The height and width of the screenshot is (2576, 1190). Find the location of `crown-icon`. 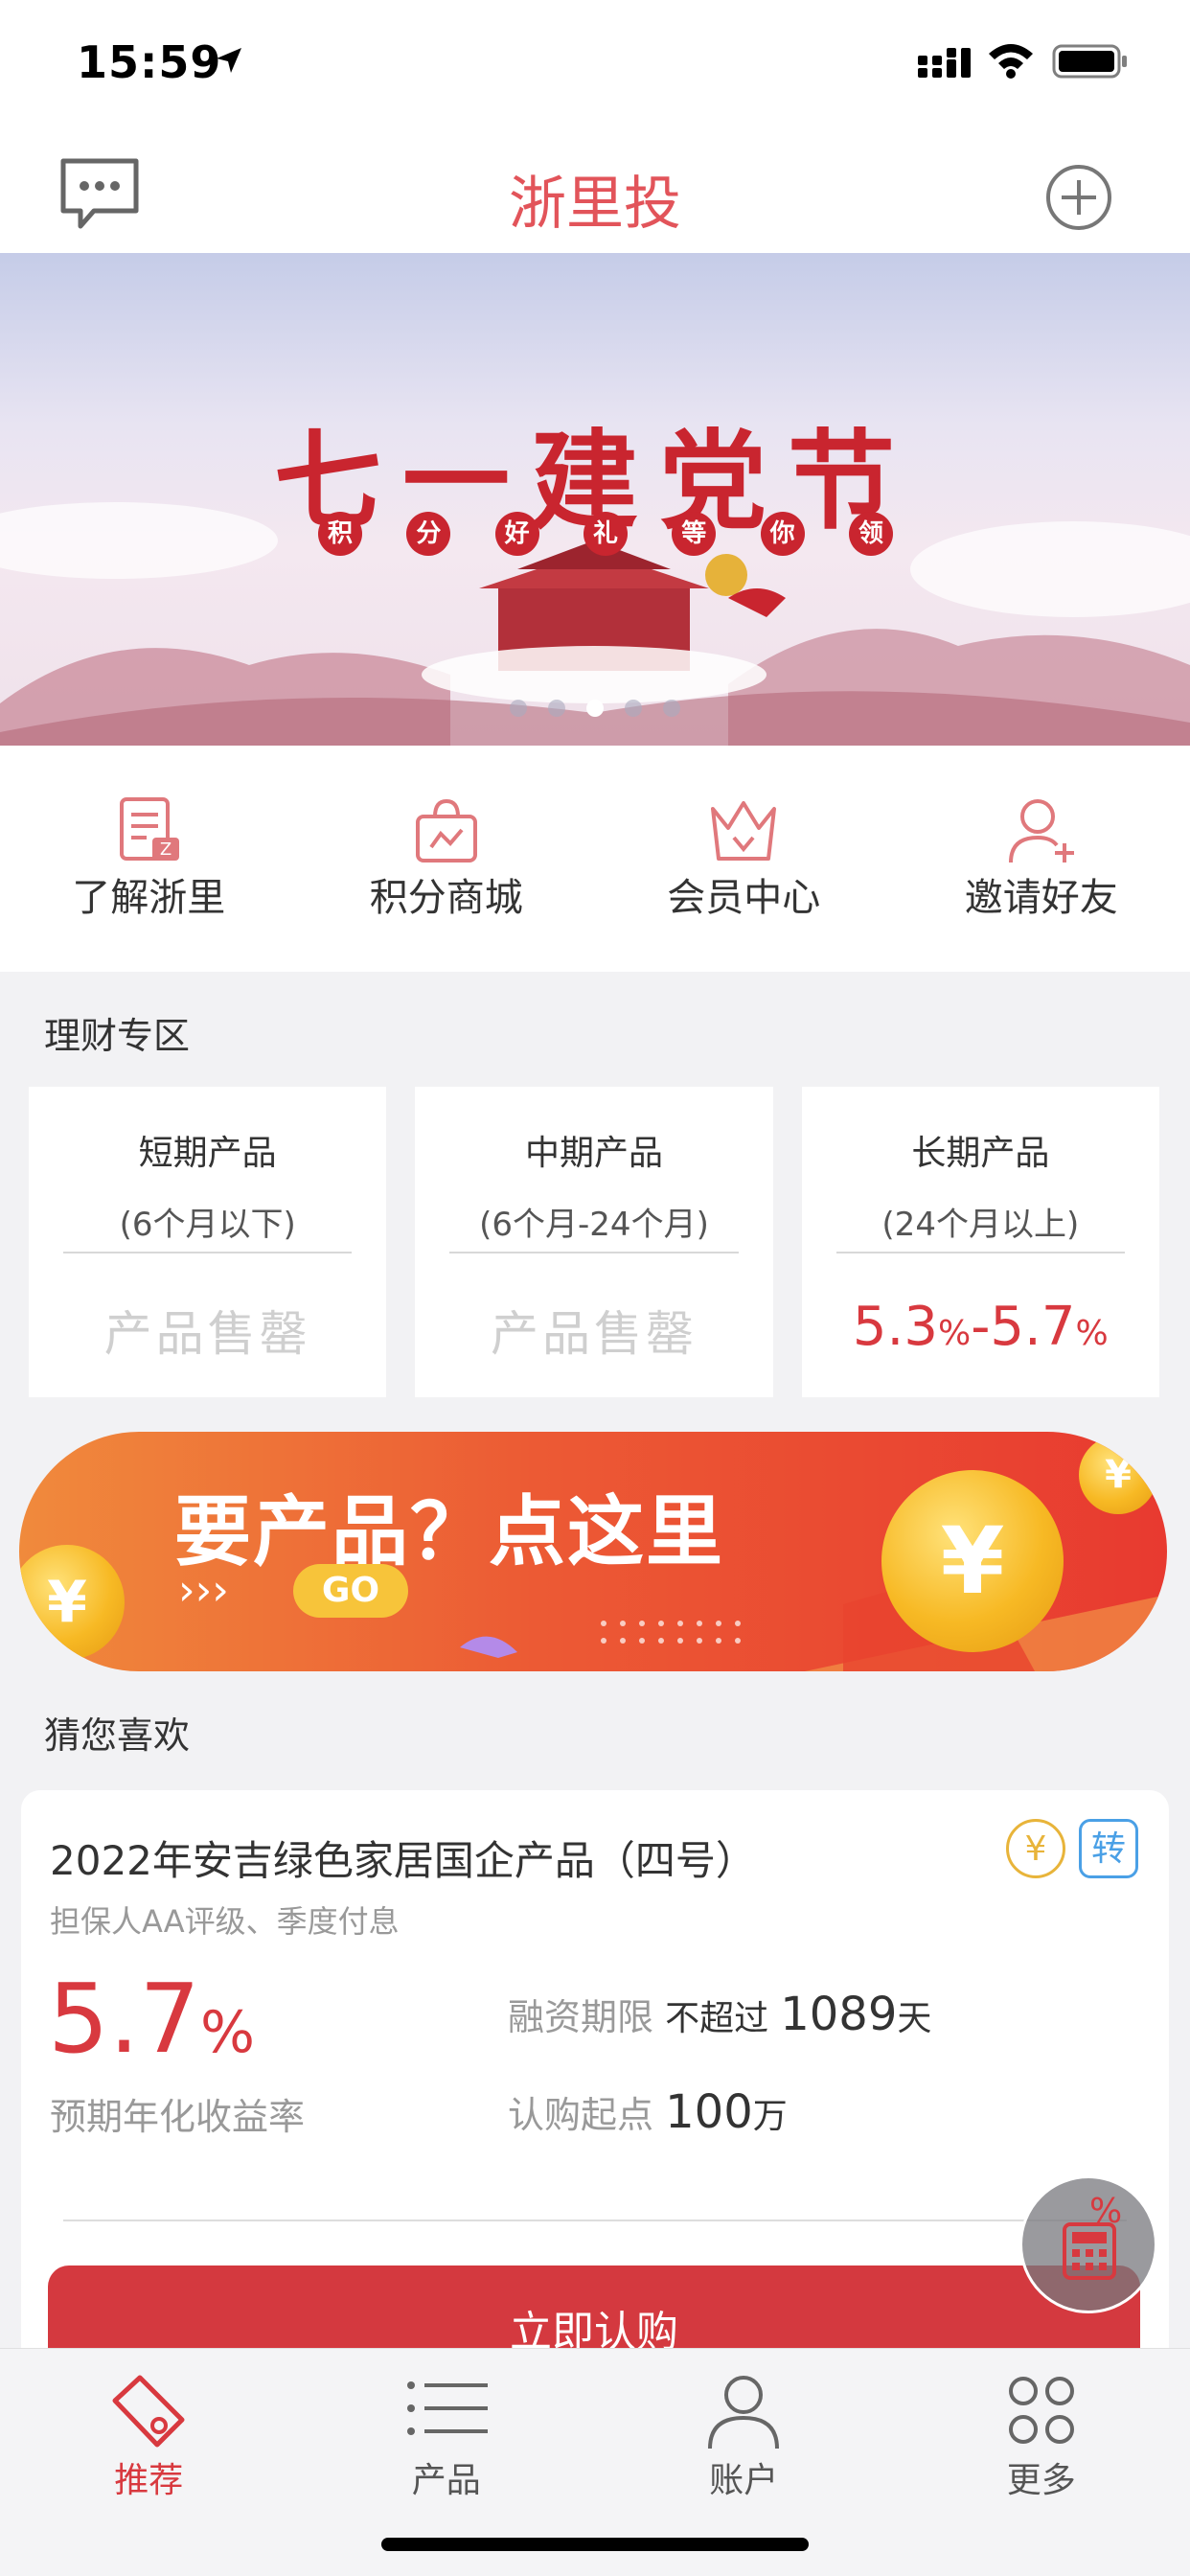

crown-icon is located at coordinates (744, 831).